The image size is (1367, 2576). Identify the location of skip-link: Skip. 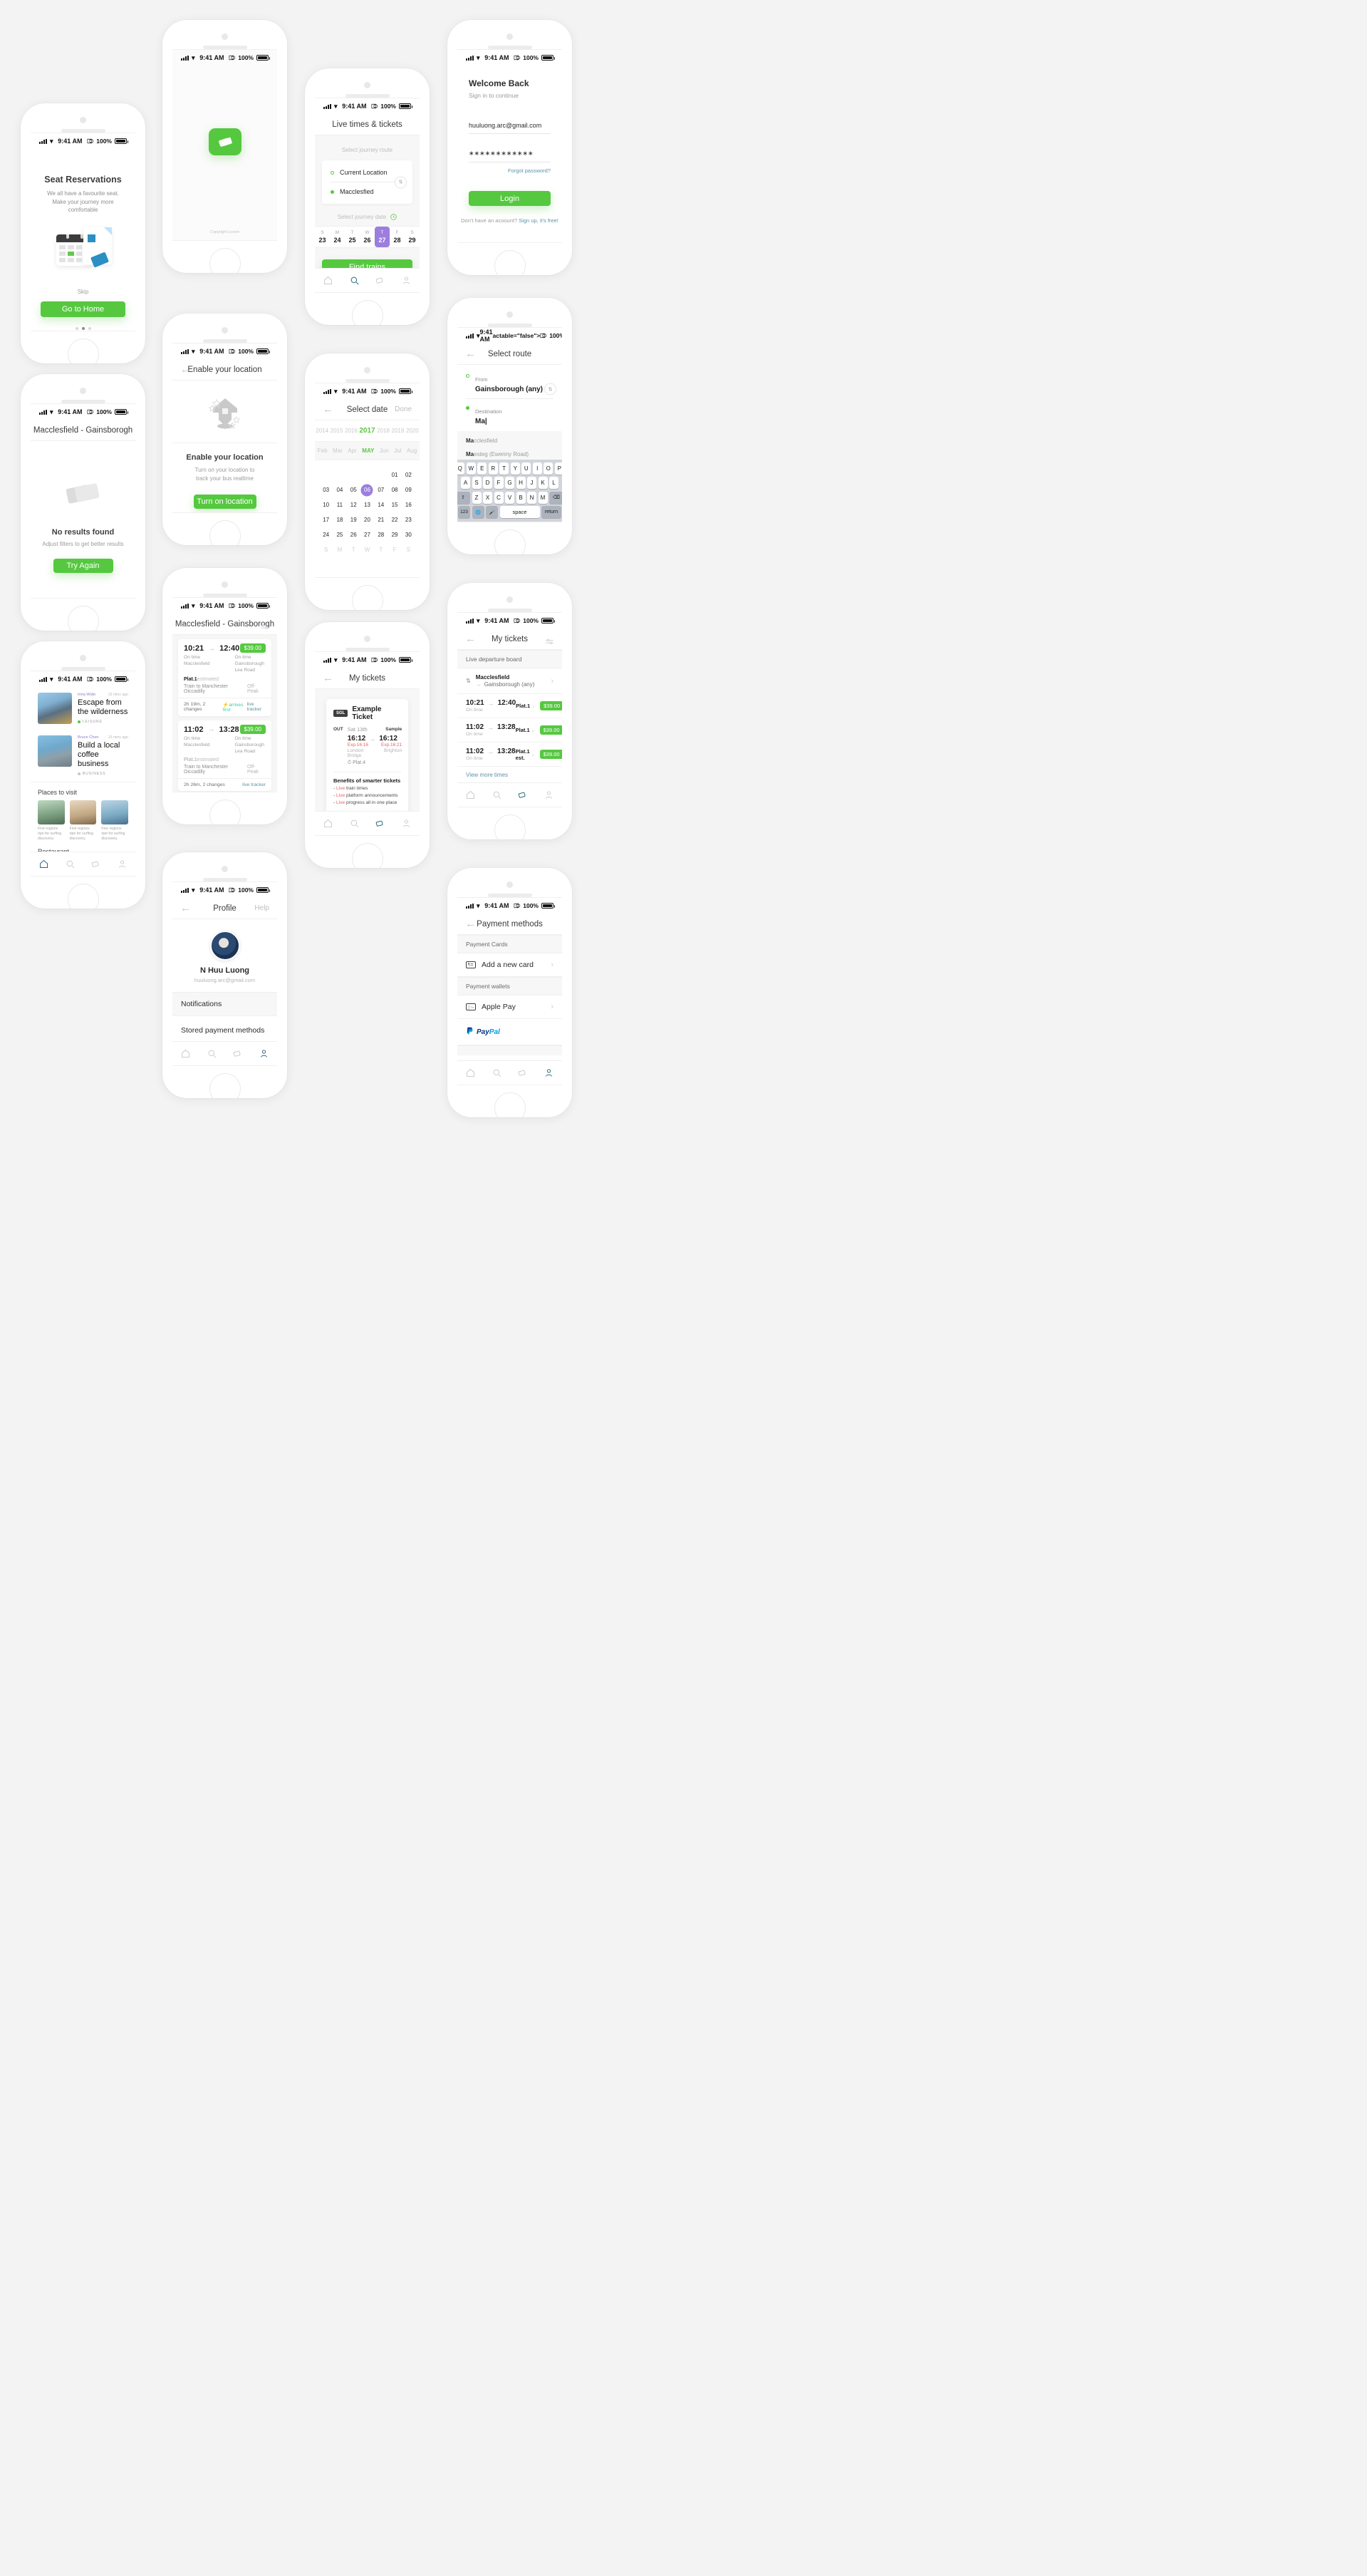
(83, 292).